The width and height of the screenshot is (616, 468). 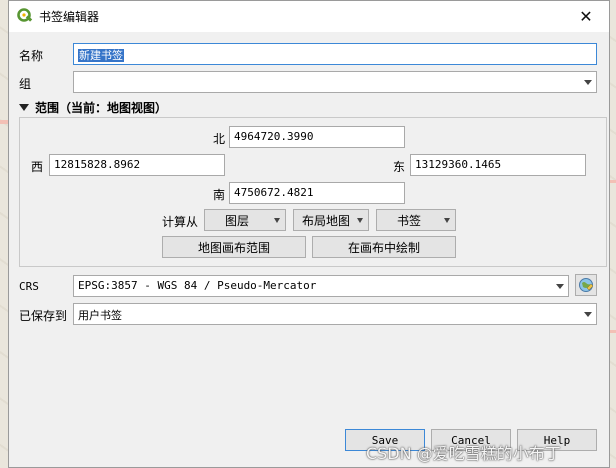 I want to click on west-input: 12815828.8962, so click(x=137, y=165).